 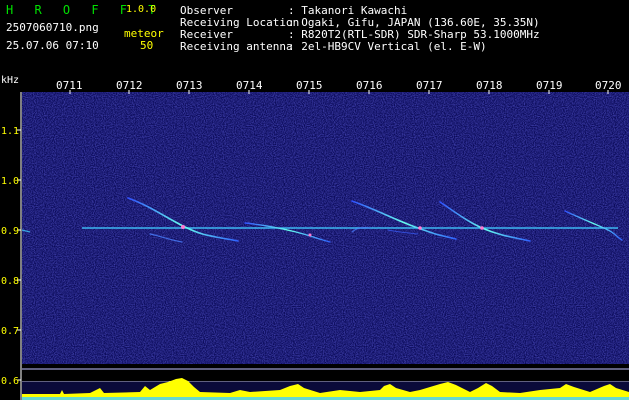 I want to click on y-axis-ticks, so click(x=19, y=255).